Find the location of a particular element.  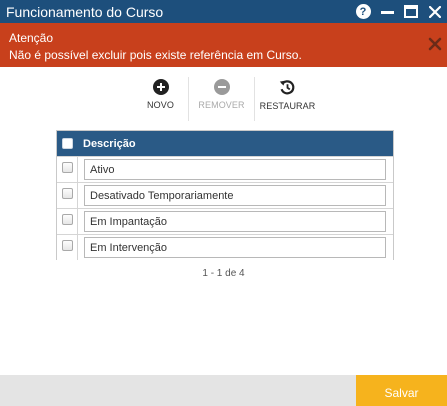

novo-label: NOVO is located at coordinates (160, 105).